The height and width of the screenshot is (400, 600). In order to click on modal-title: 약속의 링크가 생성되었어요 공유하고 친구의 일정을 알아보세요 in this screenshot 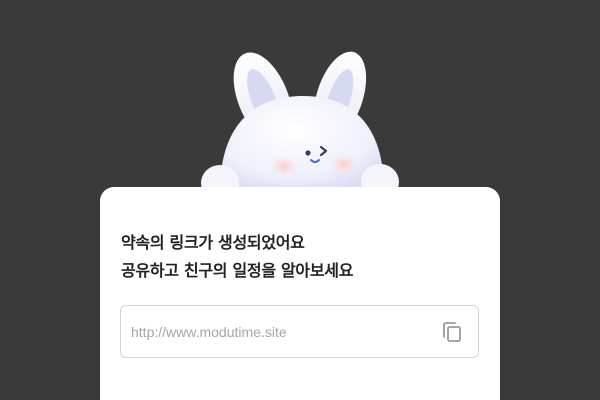, I will do `click(237, 257)`.